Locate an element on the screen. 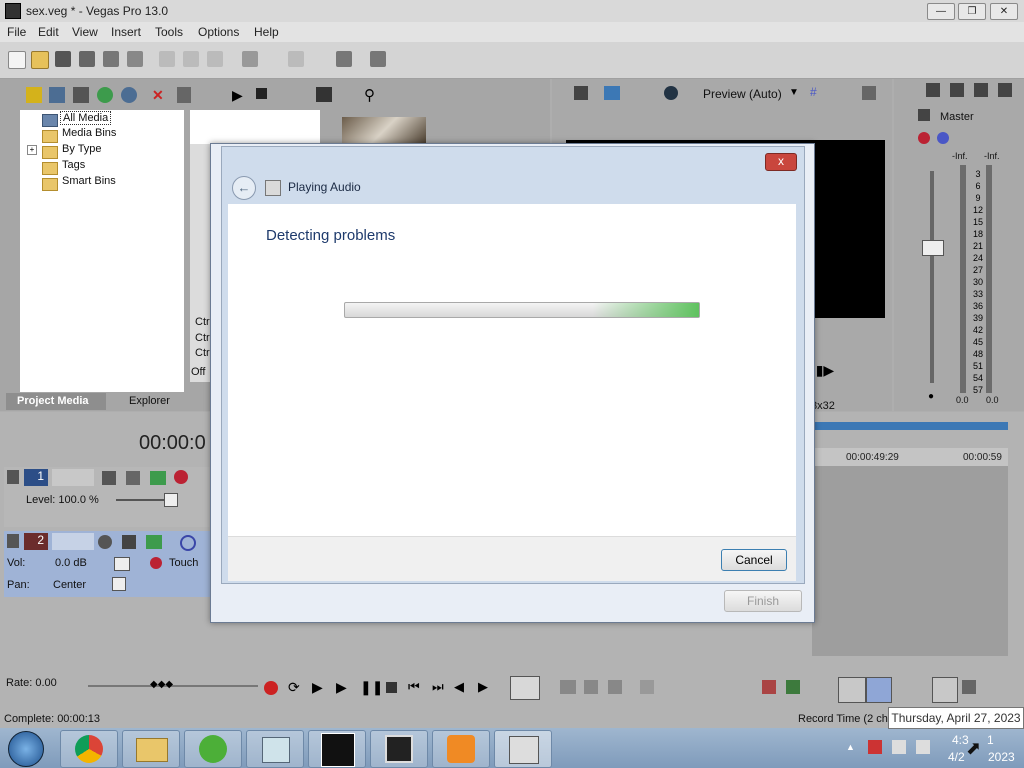 This screenshot has height=768, width=1024. clock-date-end: 2023 is located at coordinates (1001, 757).